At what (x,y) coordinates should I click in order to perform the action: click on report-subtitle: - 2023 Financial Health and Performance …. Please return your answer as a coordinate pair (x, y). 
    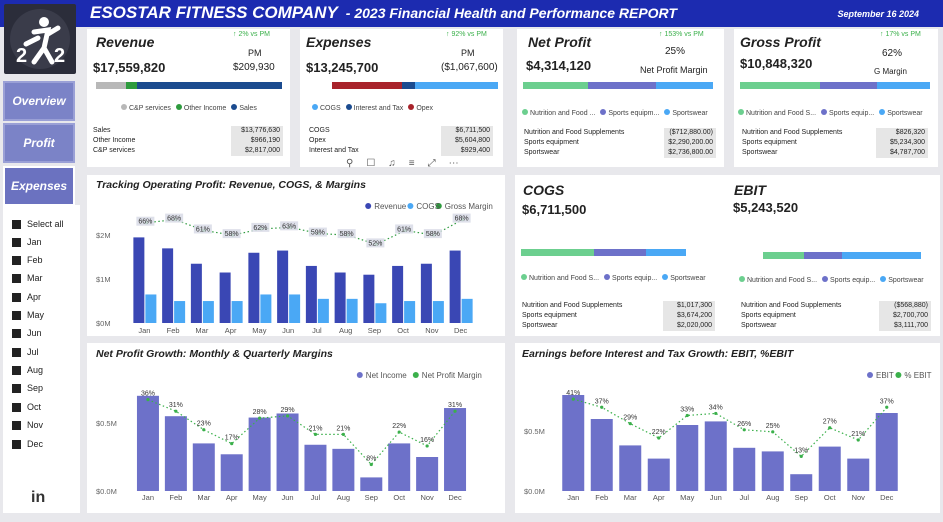
    Looking at the image, I should click on (511, 13).